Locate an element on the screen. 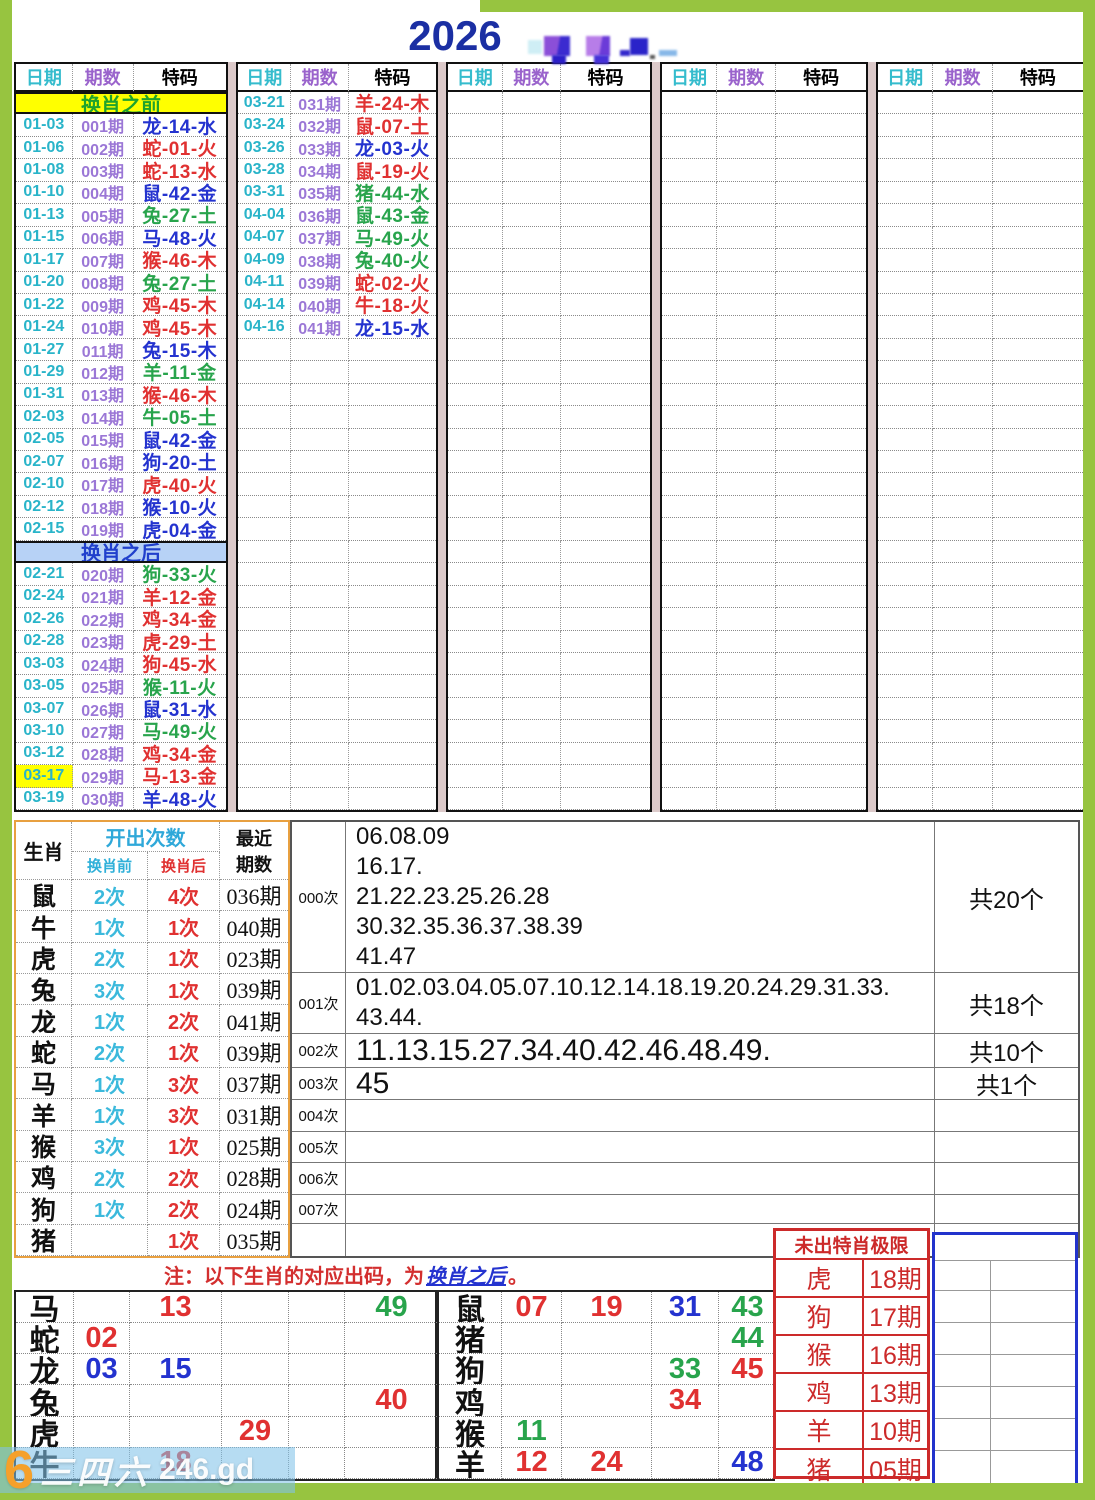 This screenshot has height=1500, width=1095. limit-zodiac: 虎 is located at coordinates (820, 1279).